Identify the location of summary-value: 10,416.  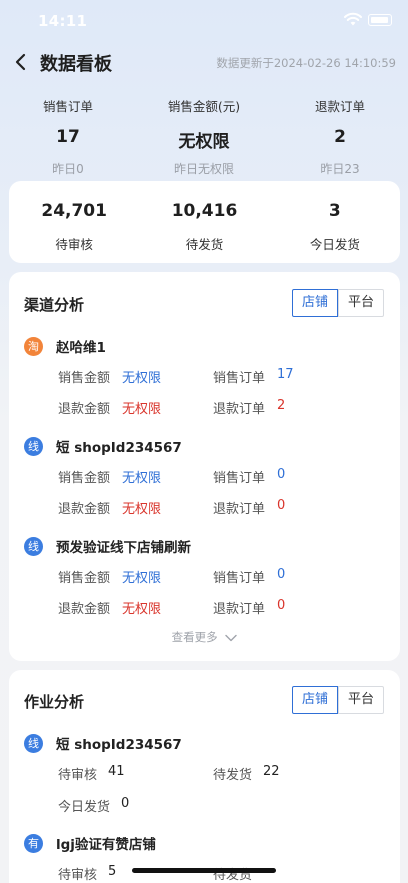
(204, 211).